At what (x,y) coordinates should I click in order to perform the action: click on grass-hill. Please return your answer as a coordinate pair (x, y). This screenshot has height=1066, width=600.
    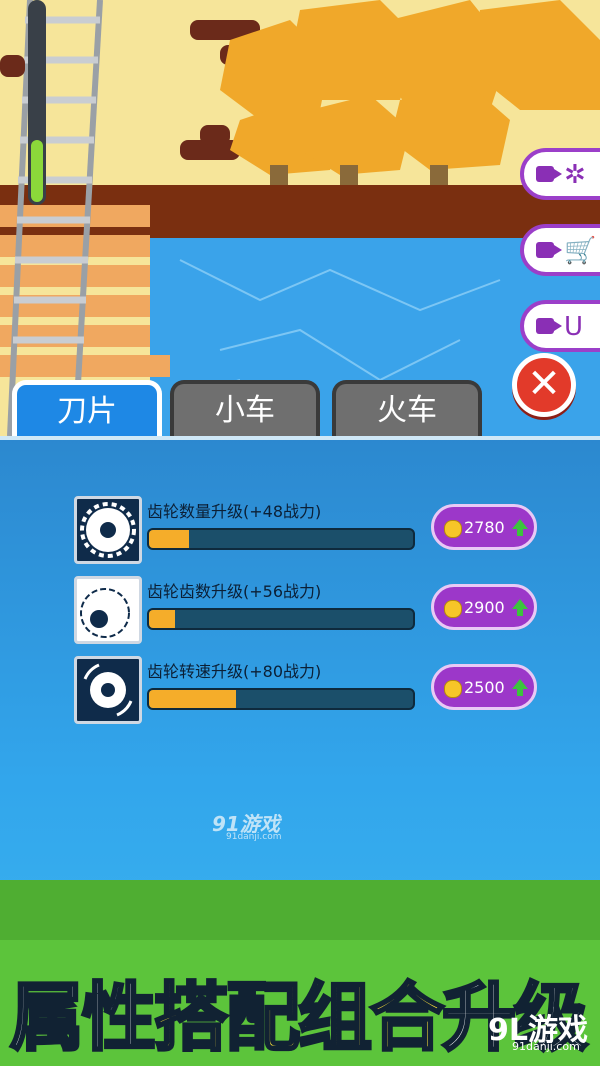
    Looking at the image, I should click on (300, 910).